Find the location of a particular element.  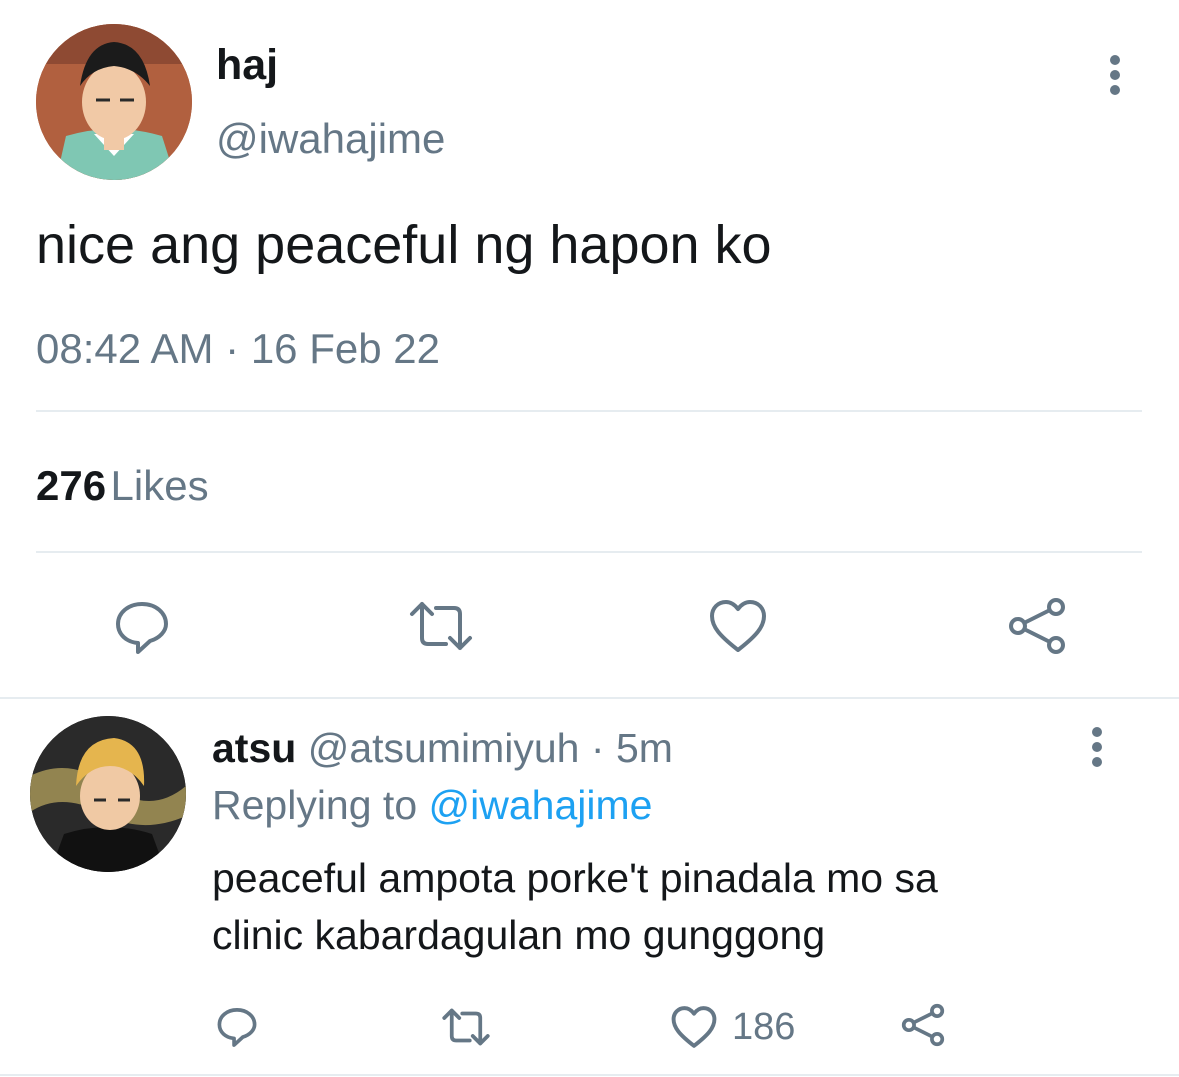

likes-stat: 276 Likes is located at coordinates (122, 486).